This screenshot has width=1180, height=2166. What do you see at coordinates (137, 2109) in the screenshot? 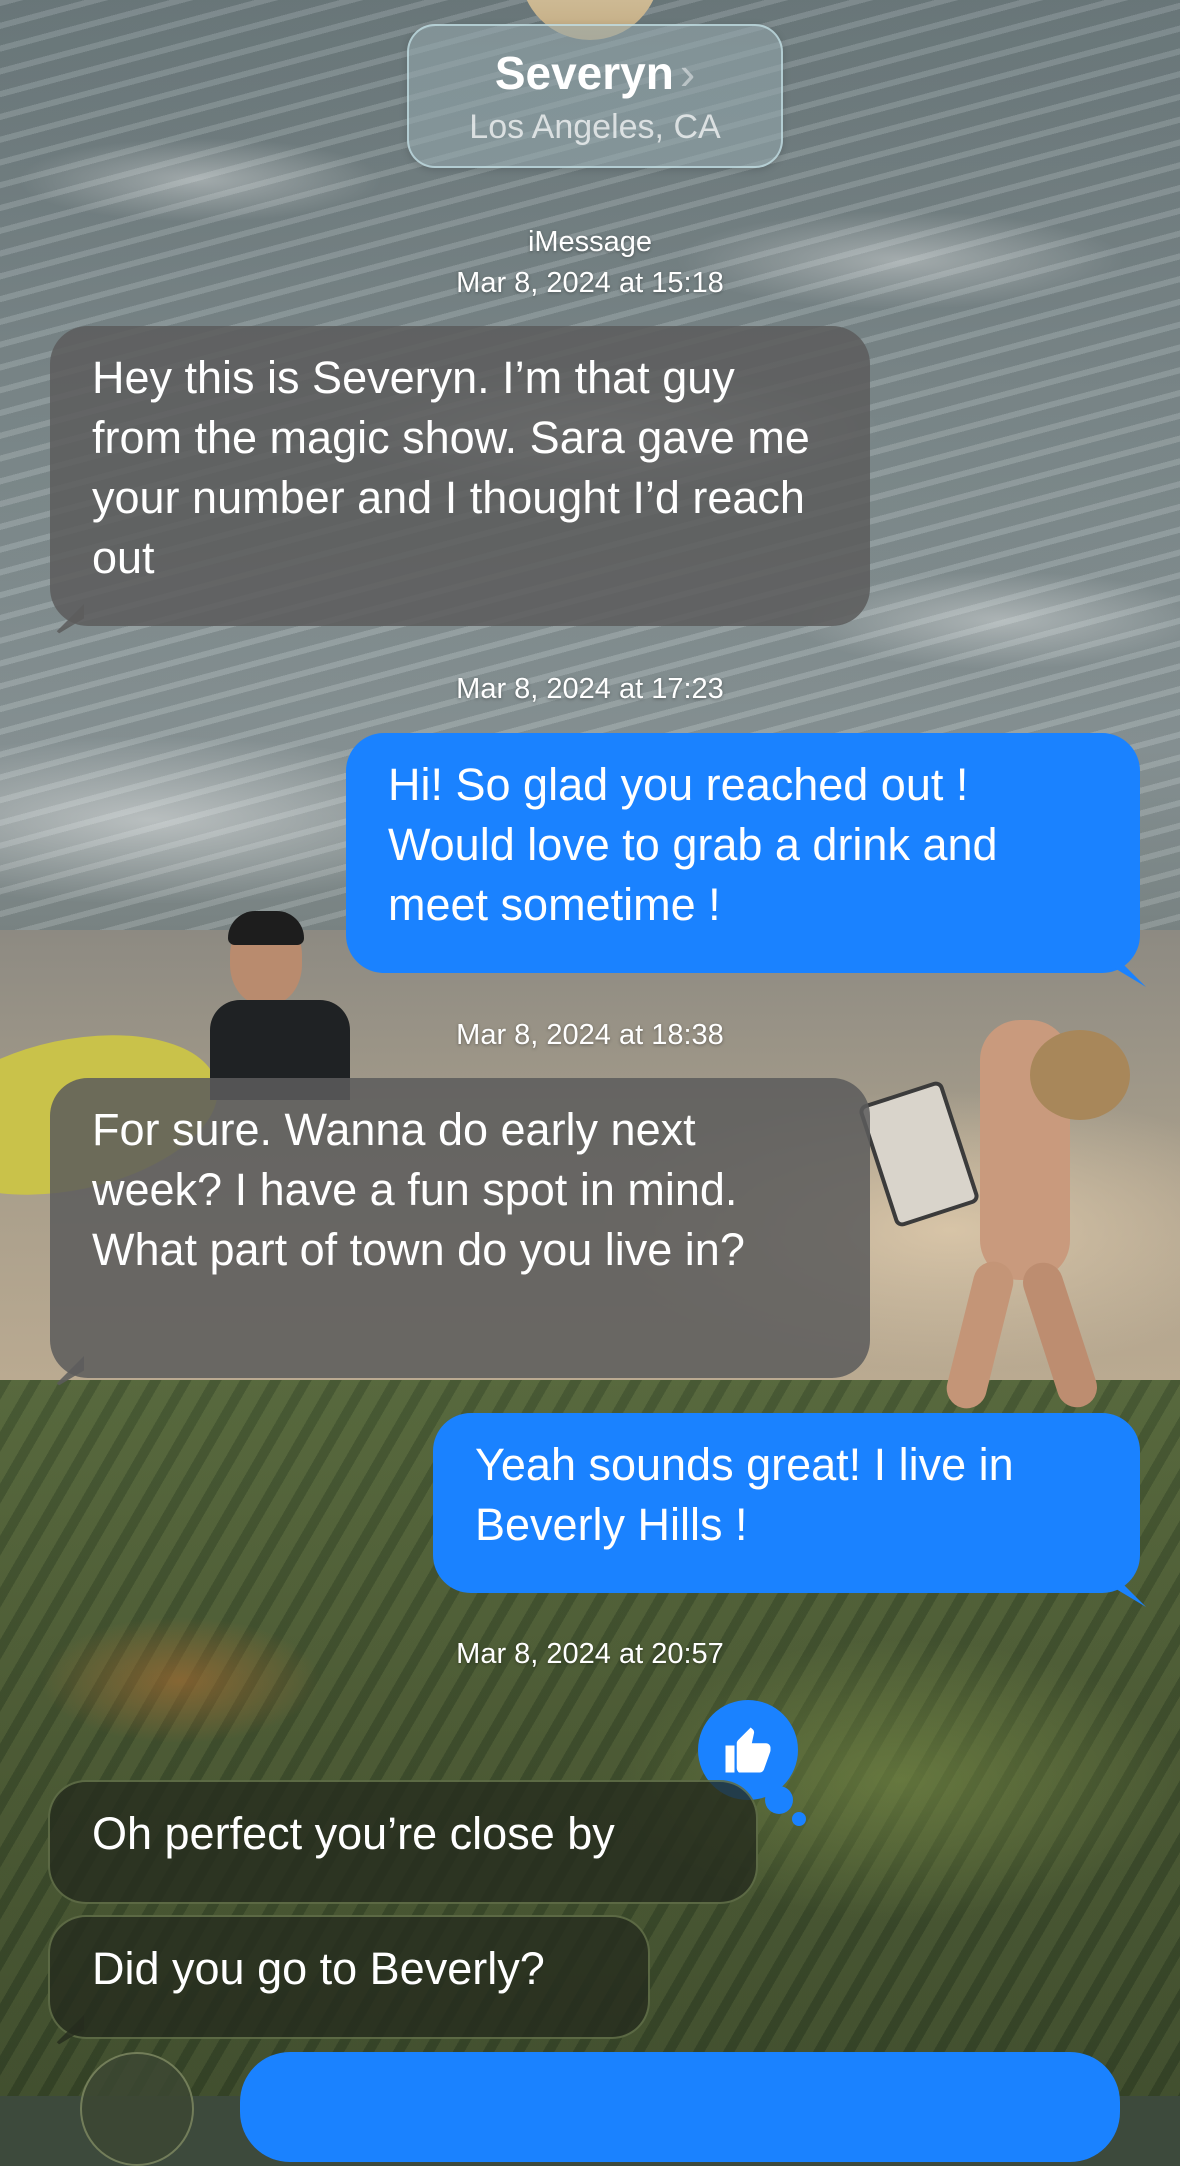
I see `plus-button` at bounding box center [137, 2109].